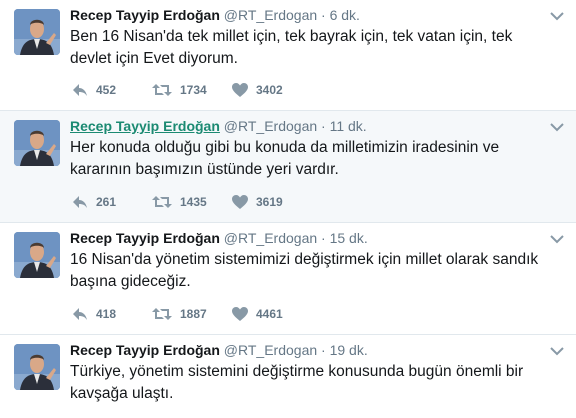 The width and height of the screenshot is (576, 418). Describe the element at coordinates (345, 15) in the screenshot. I see `tweet-timestamp: 6 dk.` at that location.